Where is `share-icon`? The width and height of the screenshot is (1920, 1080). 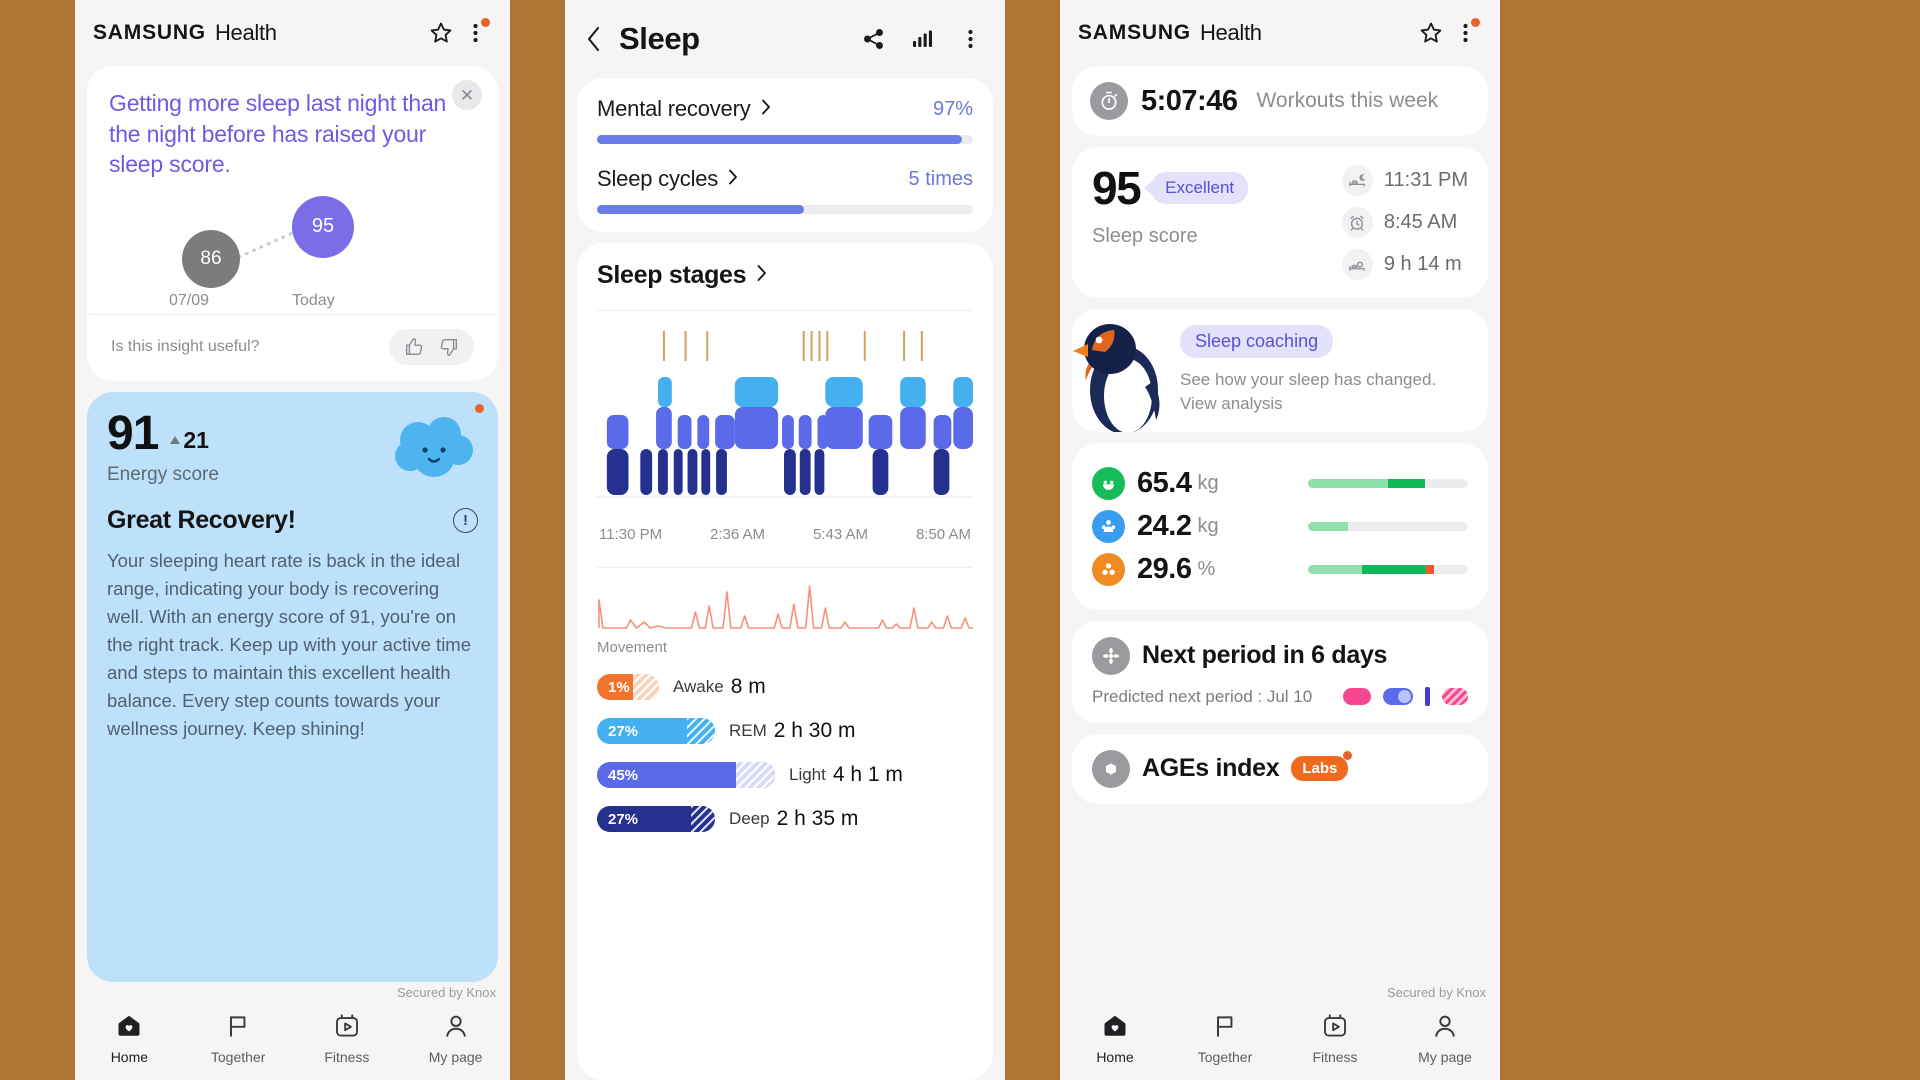
share-icon is located at coordinates (874, 39).